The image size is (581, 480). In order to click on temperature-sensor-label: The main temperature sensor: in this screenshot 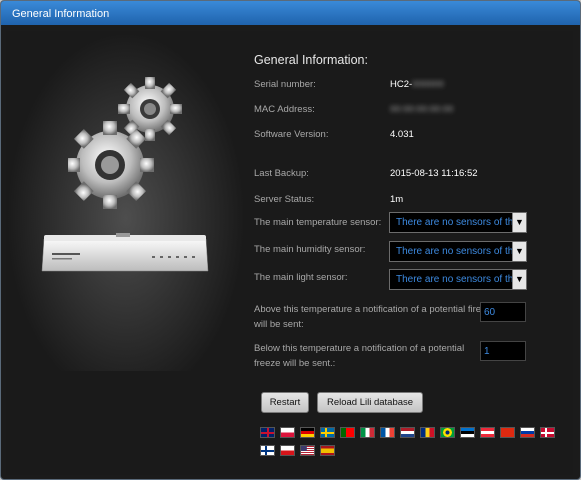, I will do `click(318, 222)`.